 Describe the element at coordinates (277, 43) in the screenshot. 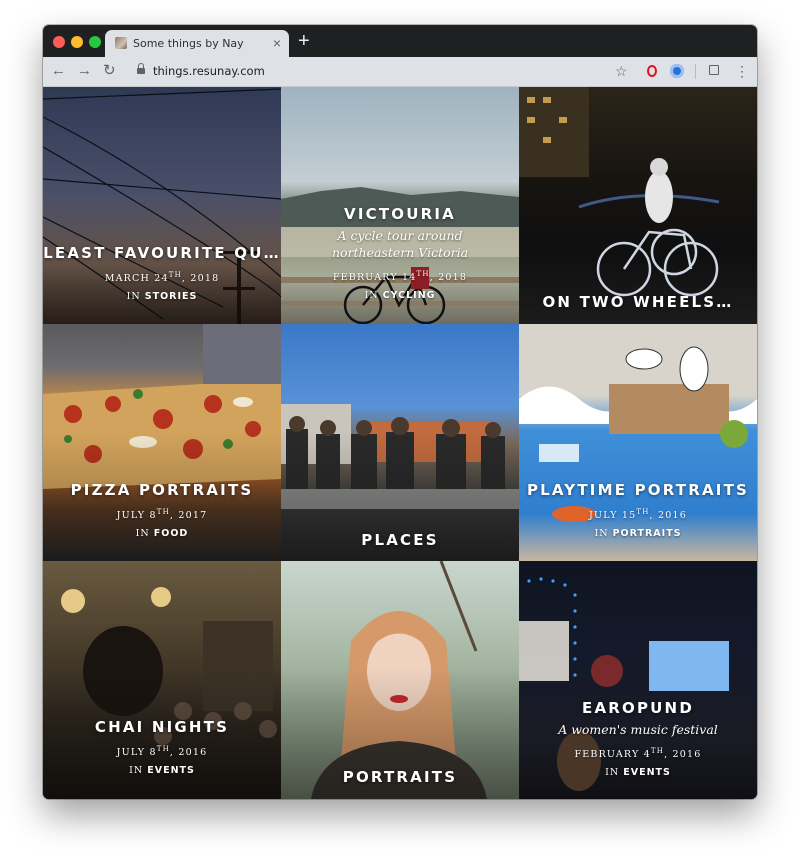

I see `tab-close-icon: ×` at that location.